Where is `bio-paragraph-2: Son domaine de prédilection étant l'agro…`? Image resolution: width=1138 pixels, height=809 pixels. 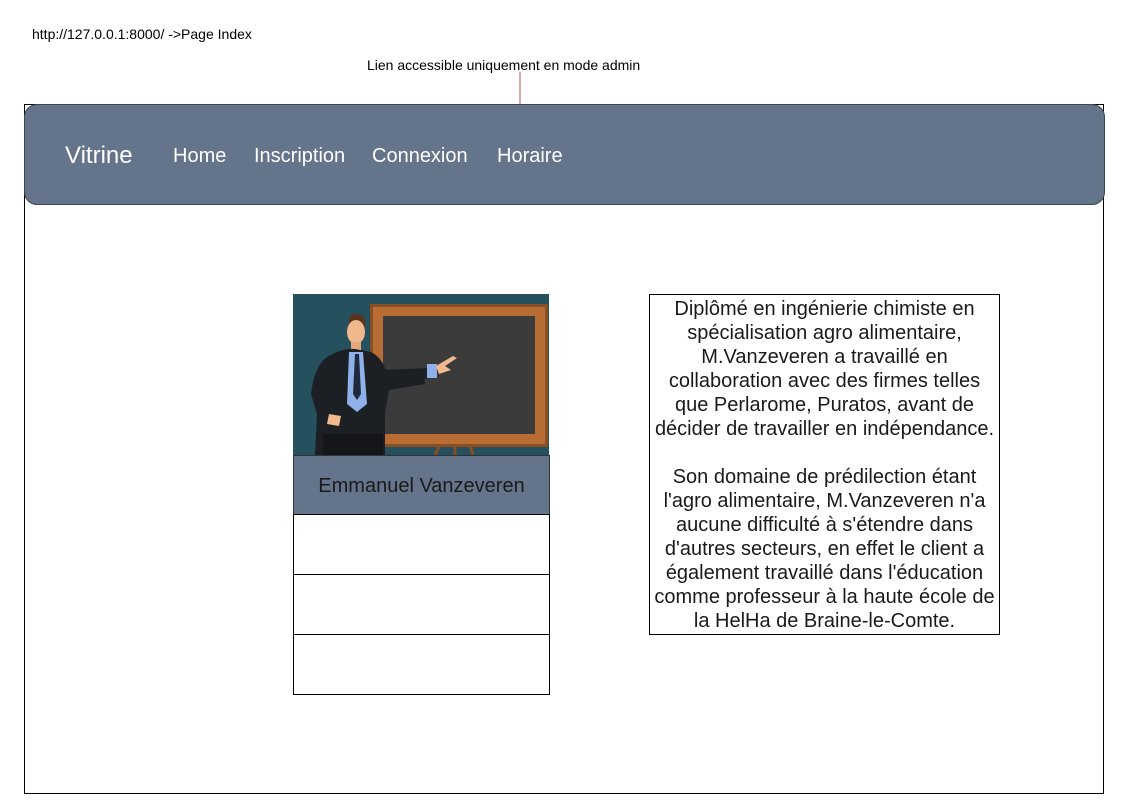
bio-paragraph-2: Son domaine de prédilection étant l'agro… is located at coordinates (824, 549).